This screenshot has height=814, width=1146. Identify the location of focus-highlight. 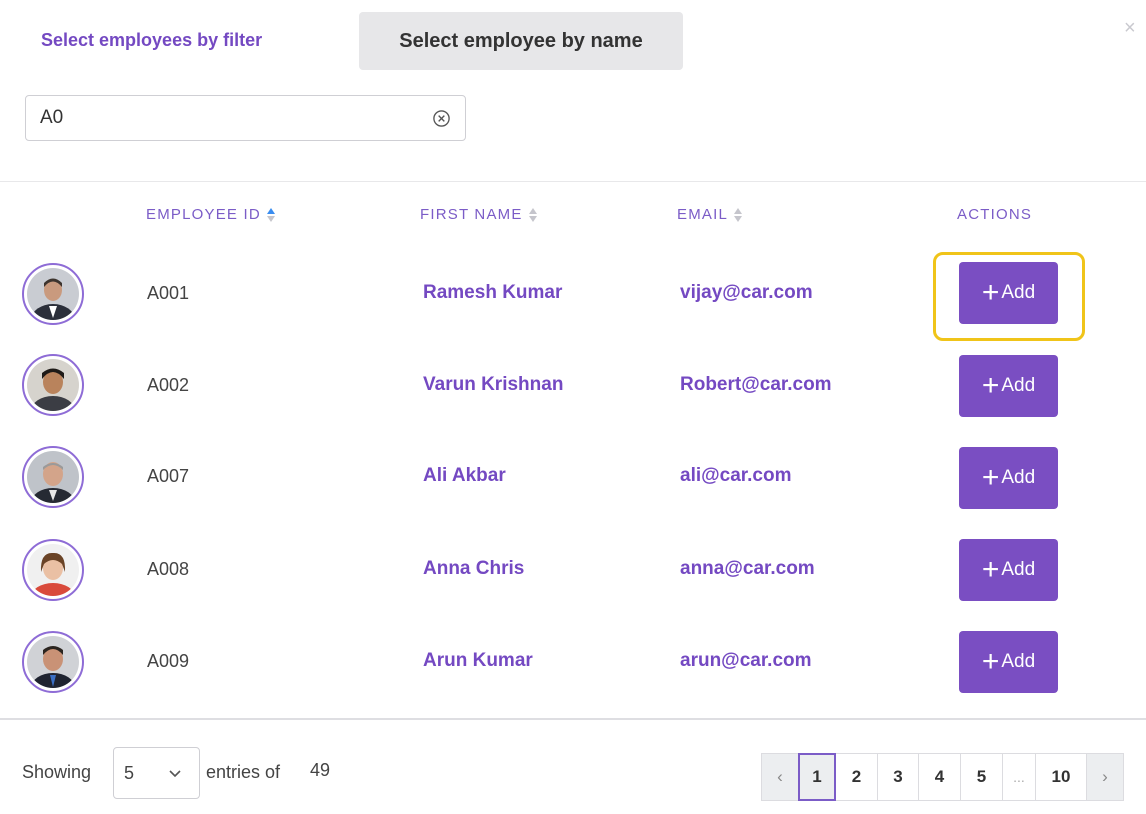
(1009, 296).